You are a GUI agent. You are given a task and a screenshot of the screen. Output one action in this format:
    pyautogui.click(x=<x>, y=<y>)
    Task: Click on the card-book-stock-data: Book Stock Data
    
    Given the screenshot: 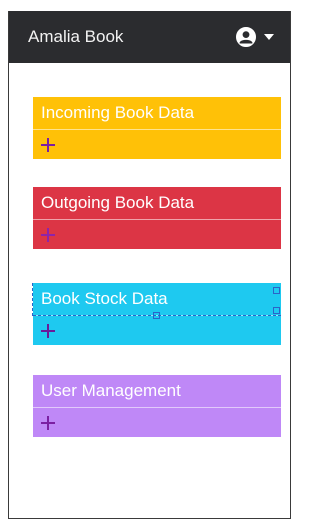 What is the action you would take?
    pyautogui.click(x=156, y=314)
    